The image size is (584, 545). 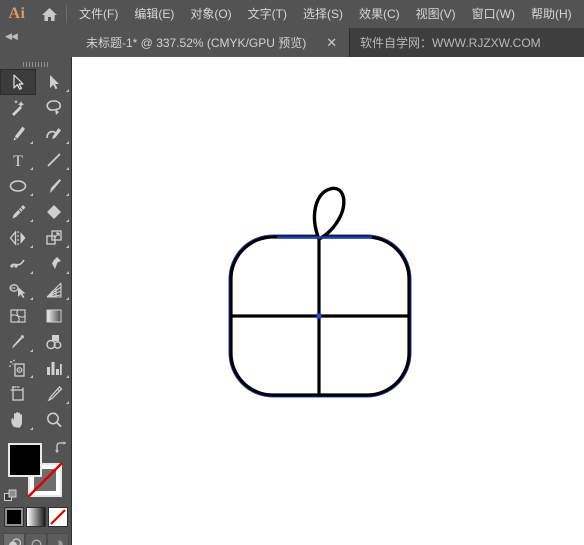 I want to click on direct-selection-tool, so click(x=54, y=82).